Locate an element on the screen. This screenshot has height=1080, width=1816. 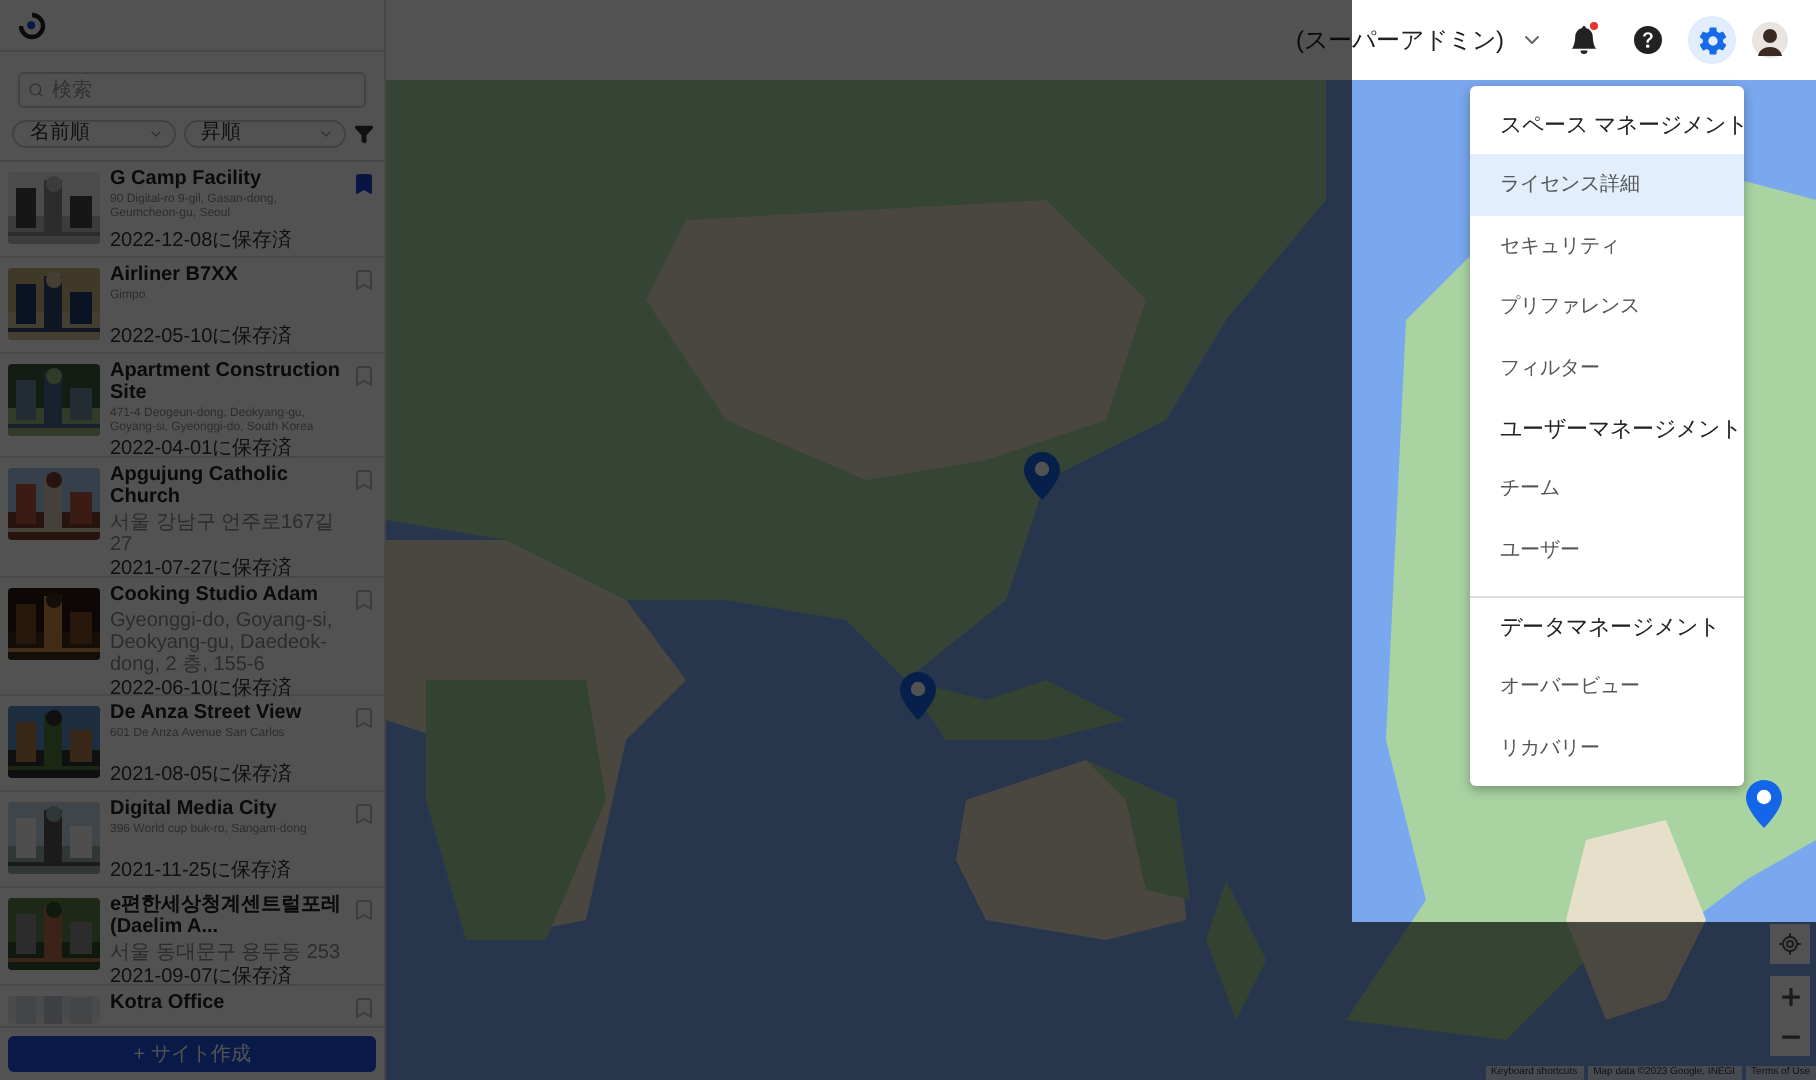
menu-item: ユーザー is located at coordinates (1607, 549).